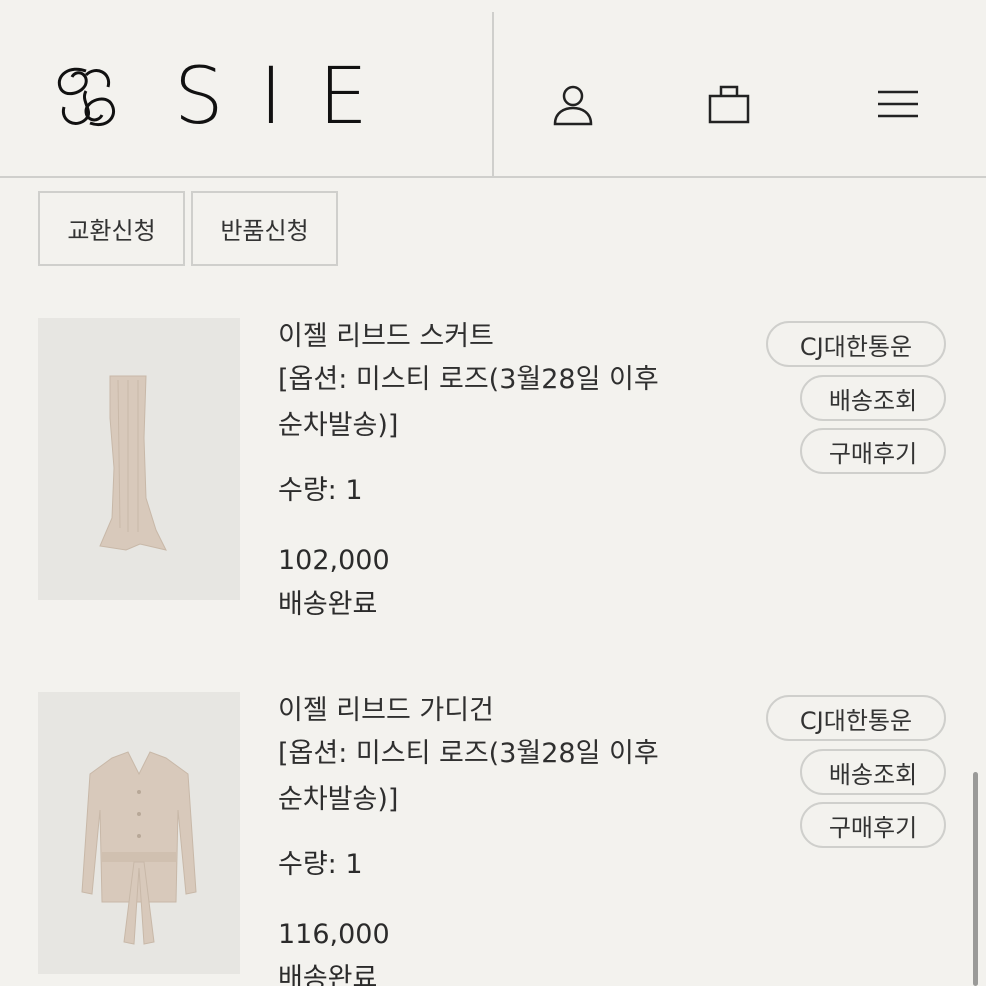  Describe the element at coordinates (503, 711) in the screenshot. I see `product-name: 이젤 리브드 가디건` at that location.